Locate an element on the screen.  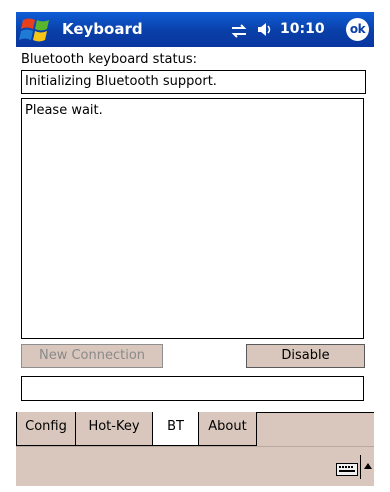
disable-button: Disable is located at coordinates (305, 356).